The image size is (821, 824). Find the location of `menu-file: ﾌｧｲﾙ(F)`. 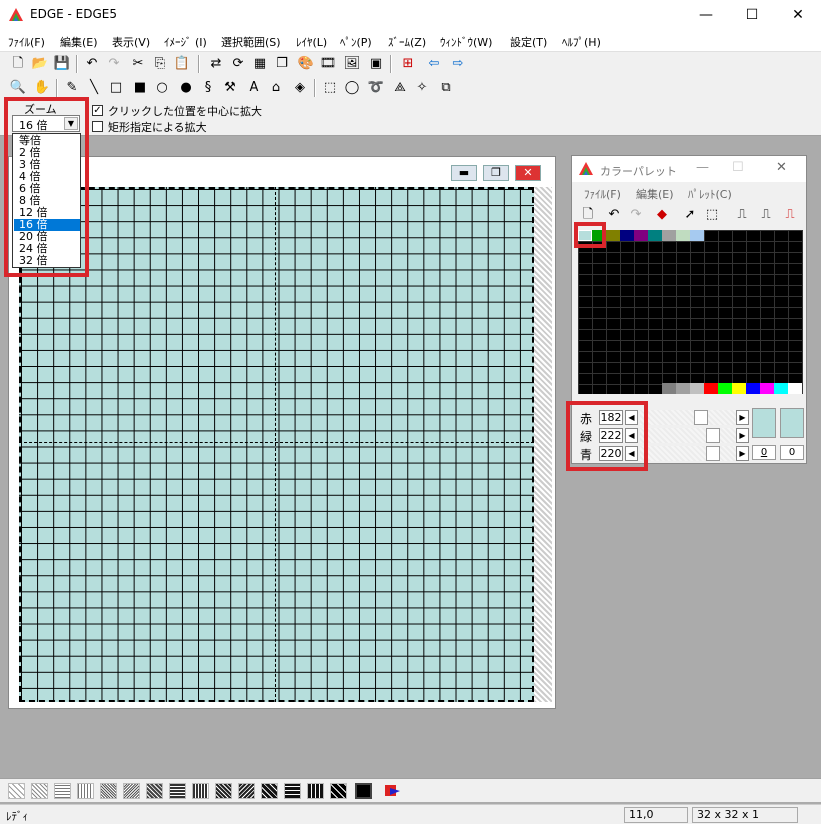

menu-file: ﾌｧｲﾙ(F) is located at coordinates (26, 42).